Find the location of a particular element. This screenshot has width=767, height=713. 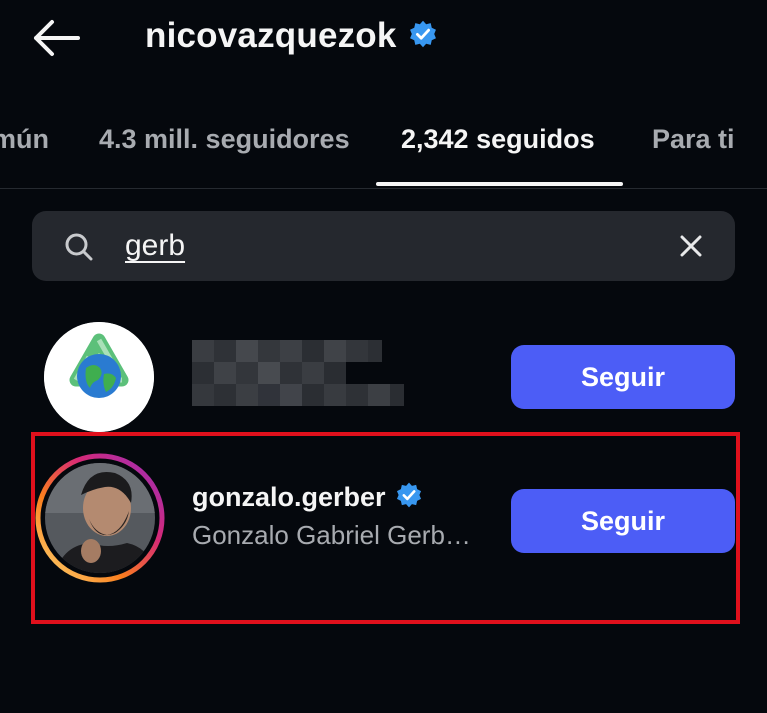

search-icon is located at coordinates (79, 247).